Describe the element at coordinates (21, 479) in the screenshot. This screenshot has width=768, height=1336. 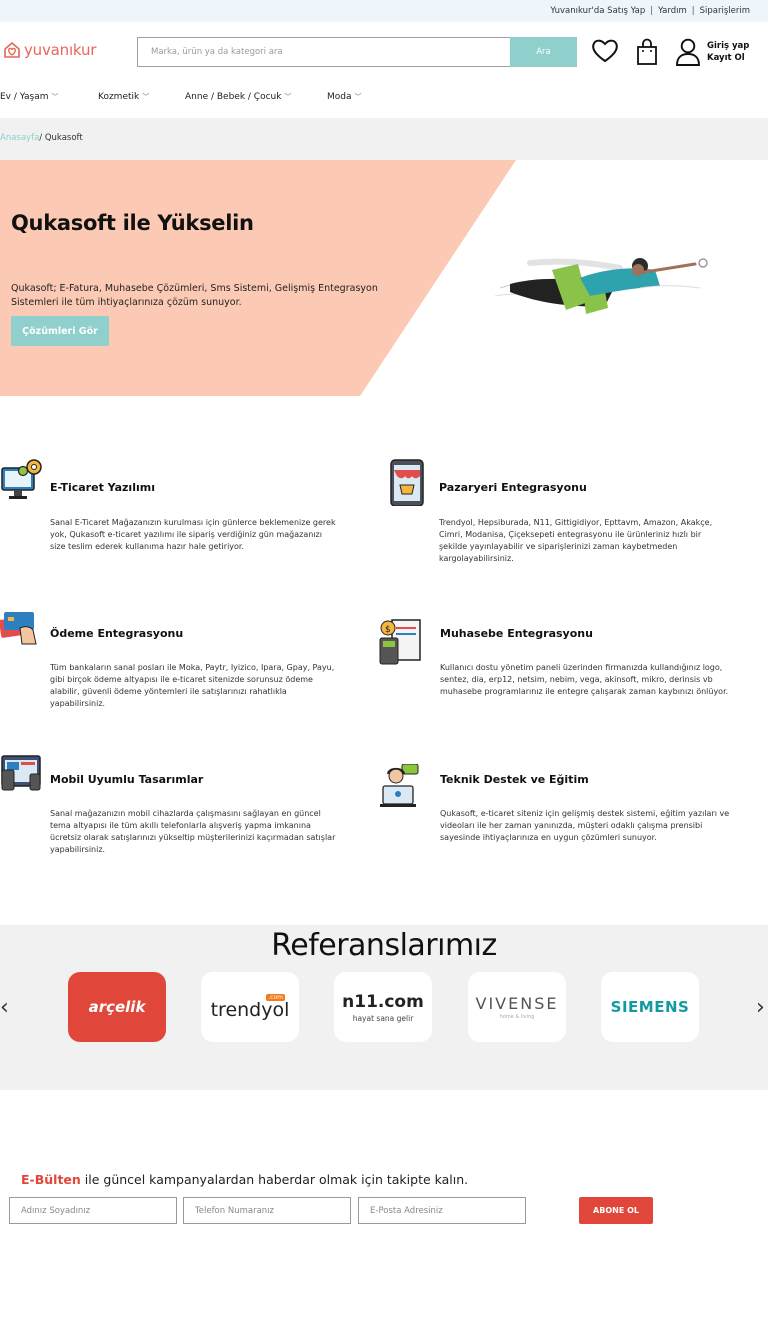
I see `computer-gear-icon` at that location.